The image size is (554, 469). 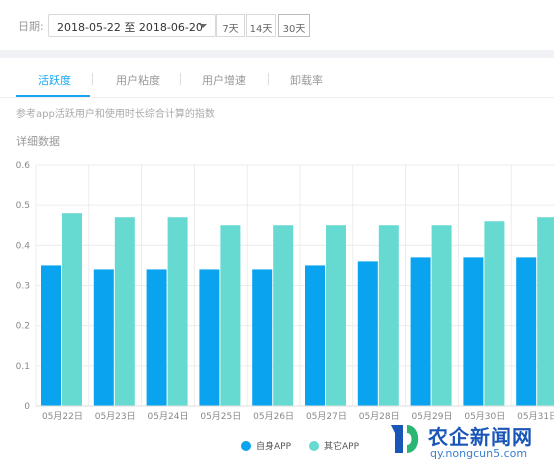 I want to click on y-tick-label: 0.4, so click(x=23, y=246).